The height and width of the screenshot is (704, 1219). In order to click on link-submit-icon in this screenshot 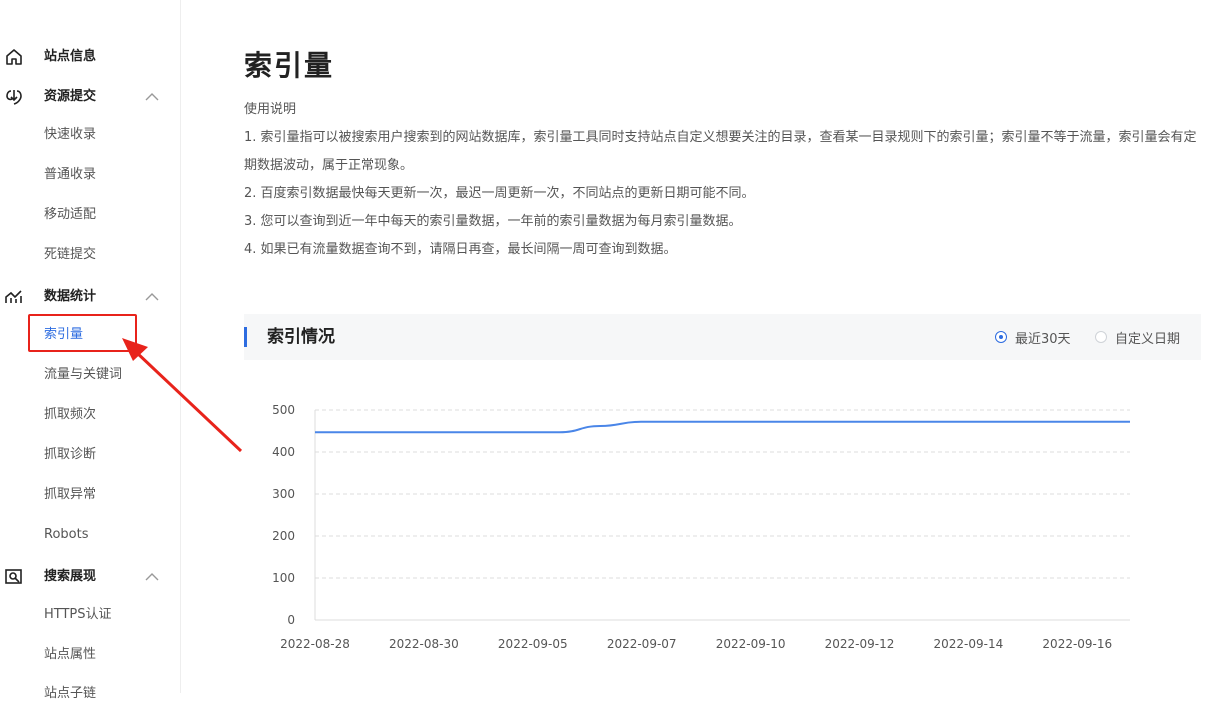, I will do `click(14, 97)`.